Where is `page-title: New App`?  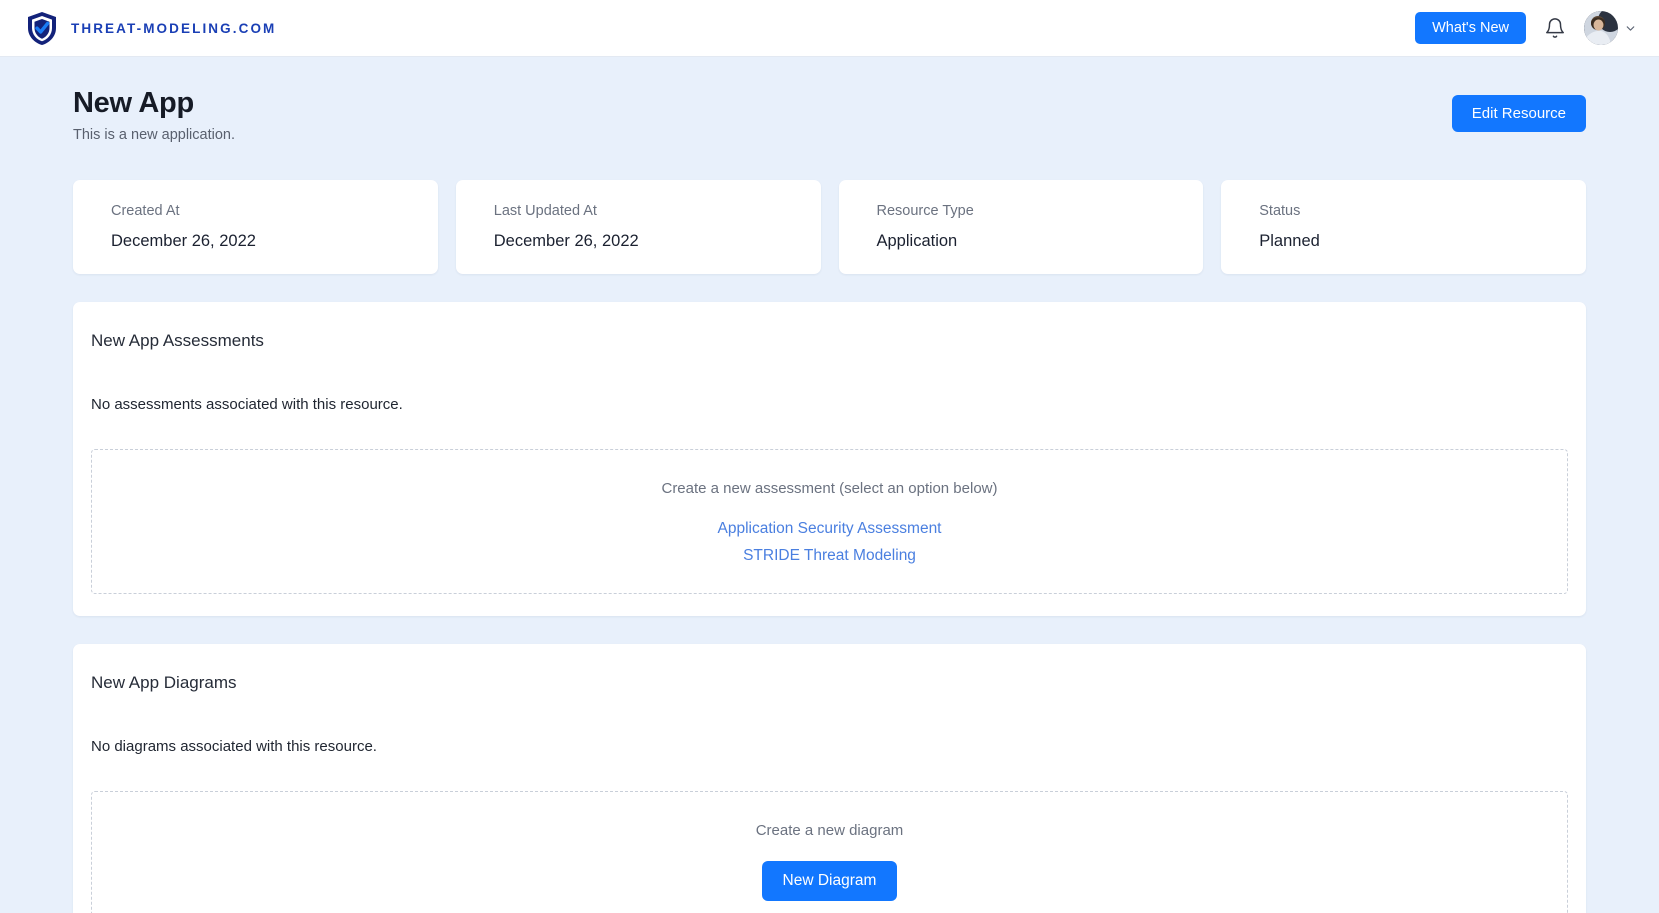 page-title: New App is located at coordinates (133, 103).